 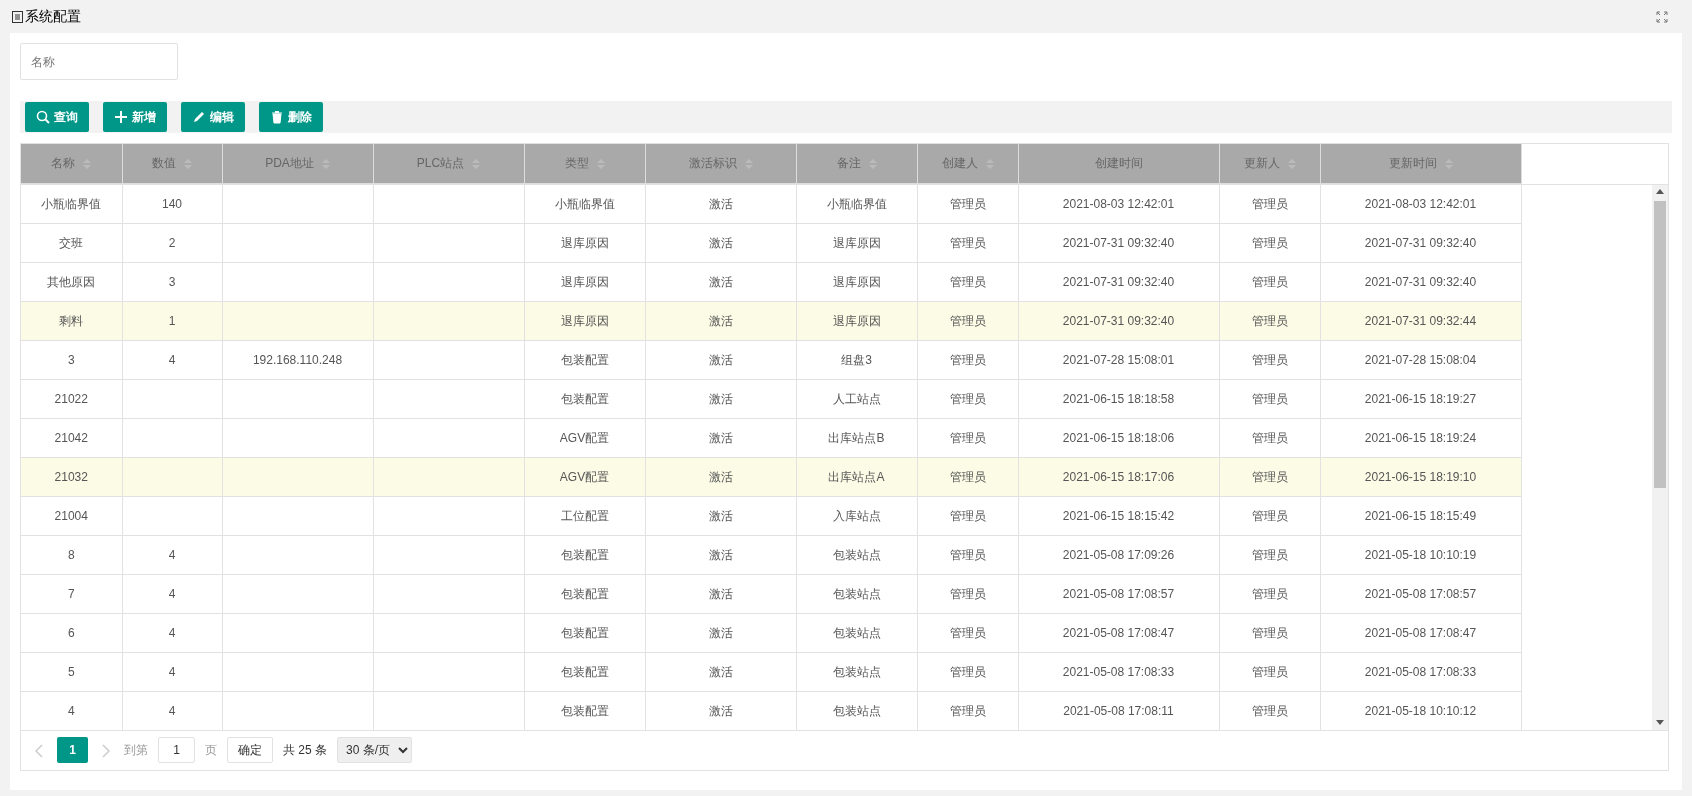 What do you see at coordinates (1118, 555) in the screenshot?
I see `table-cell: 2021-05-08 17:09:26` at bounding box center [1118, 555].